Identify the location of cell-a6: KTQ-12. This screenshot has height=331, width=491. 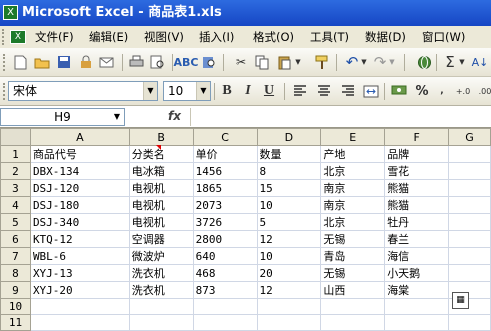
(79, 239).